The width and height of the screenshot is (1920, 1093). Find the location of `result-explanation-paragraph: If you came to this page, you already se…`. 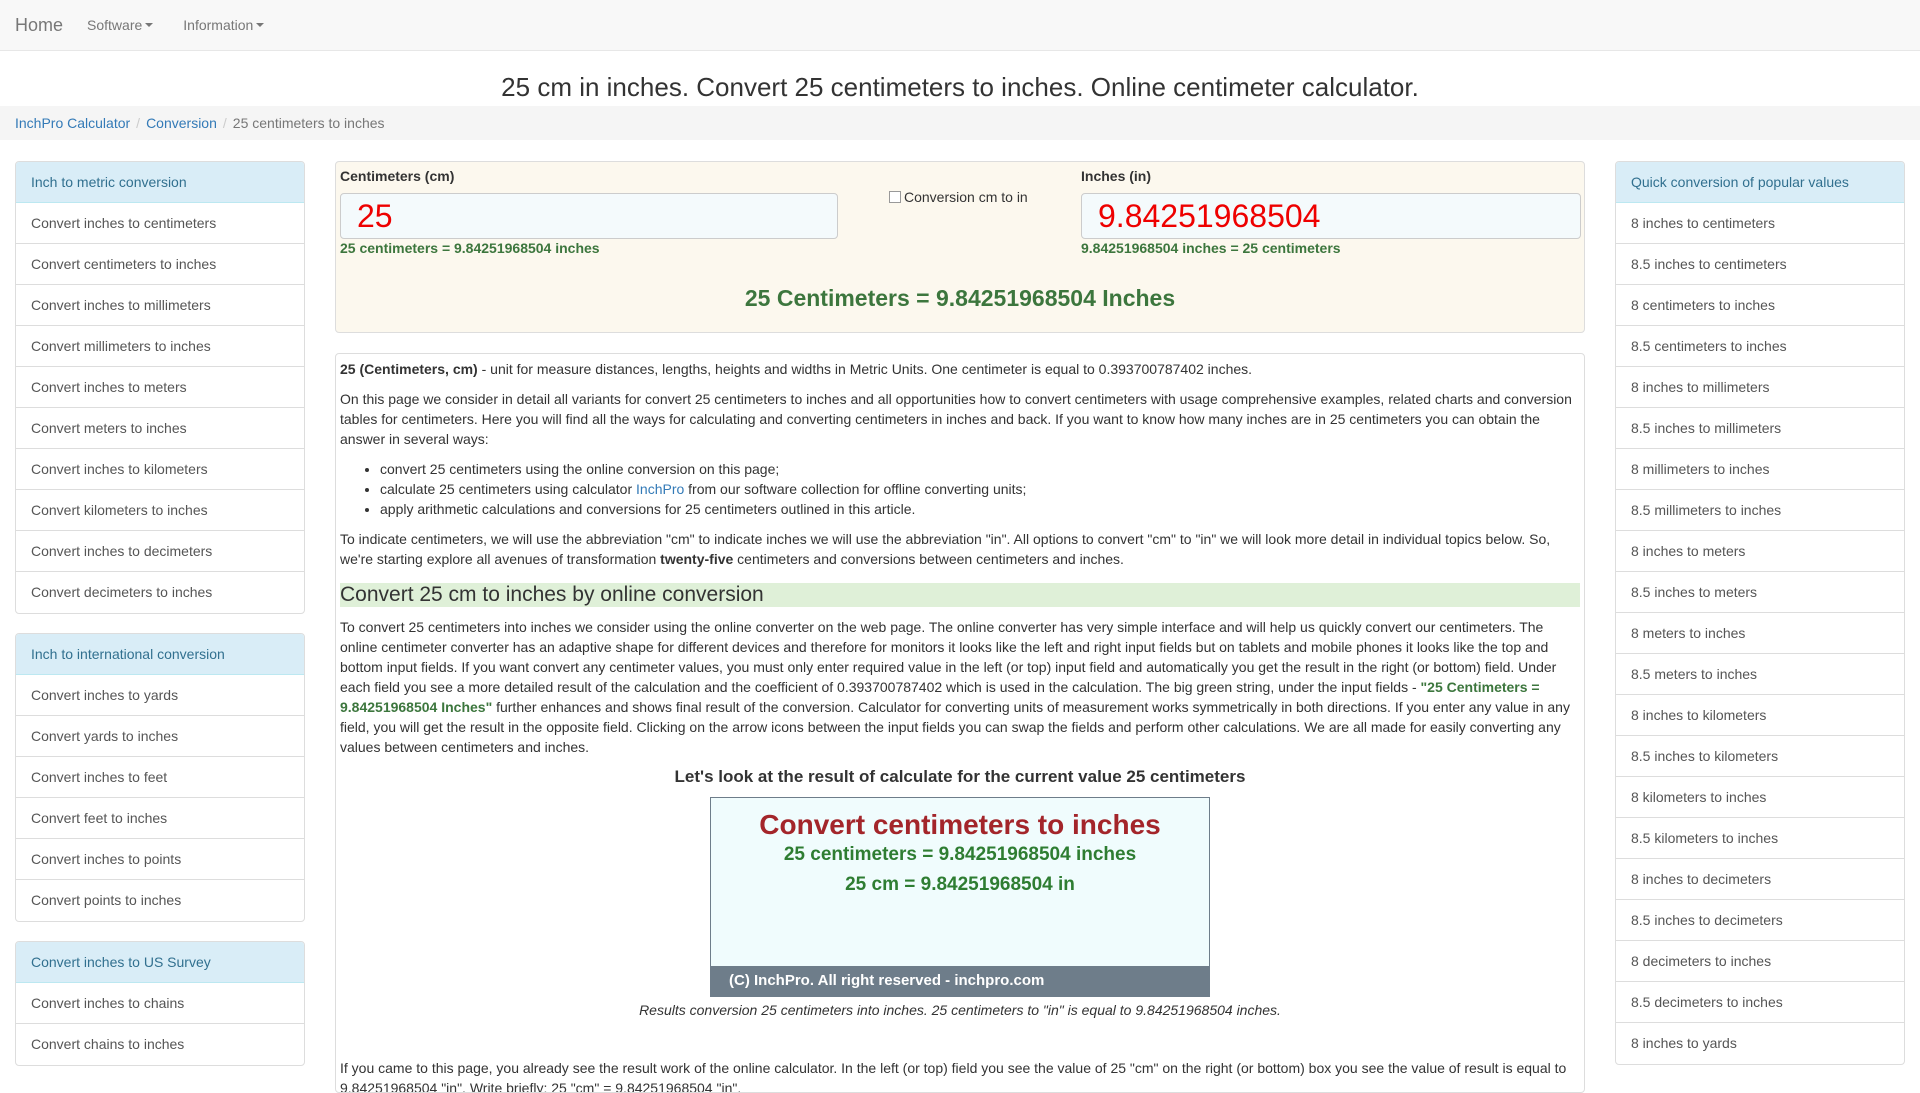

result-explanation-paragraph: If you came to this page, you already se… is located at coordinates (953, 1076).